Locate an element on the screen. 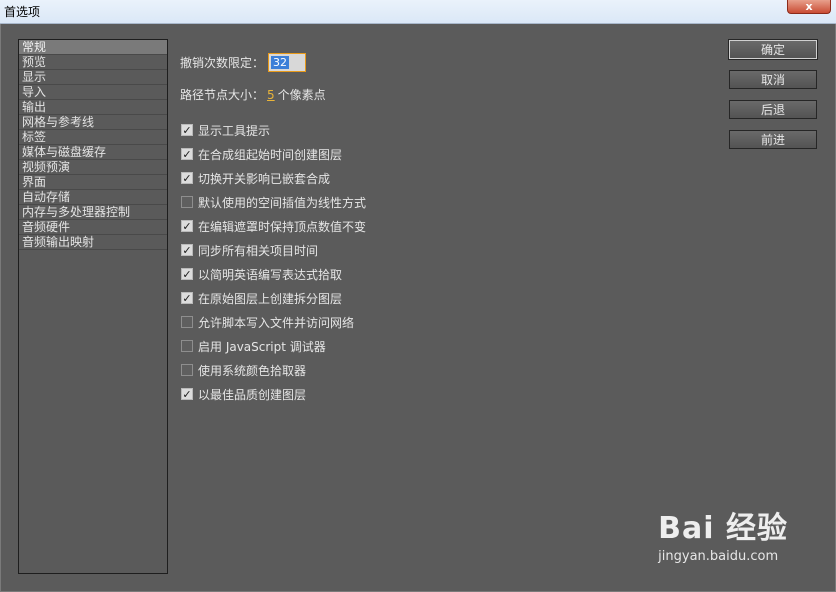 This screenshot has width=836, height=592. window-title: 首选项 is located at coordinates (22, 12).